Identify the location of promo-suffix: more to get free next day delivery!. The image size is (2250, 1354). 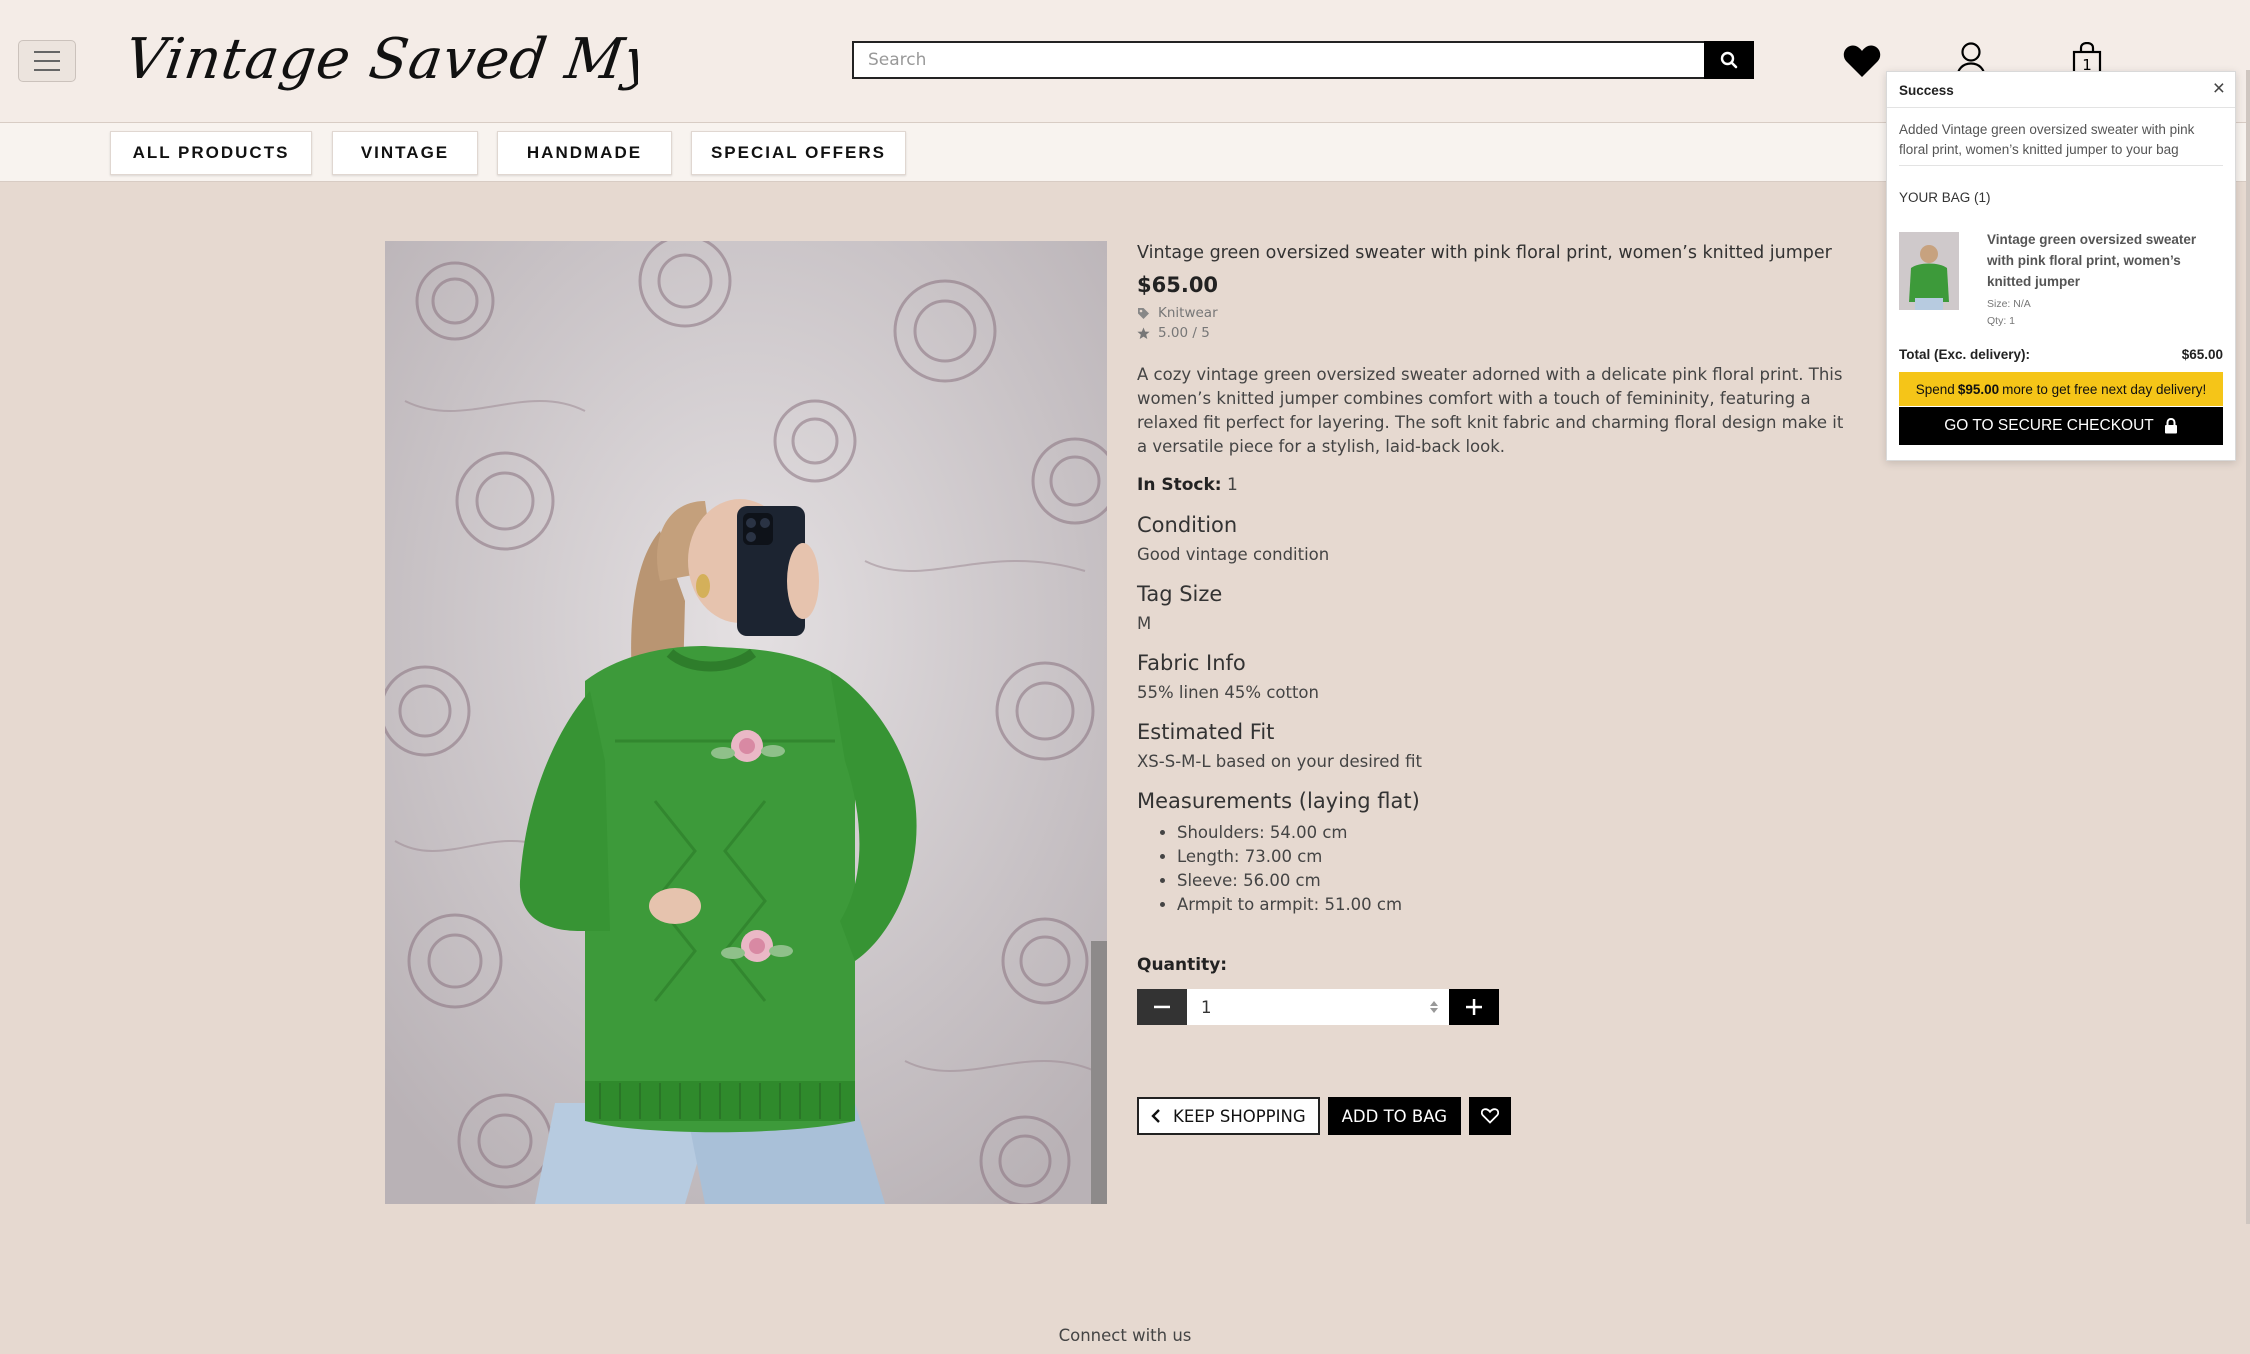
(2104, 389).